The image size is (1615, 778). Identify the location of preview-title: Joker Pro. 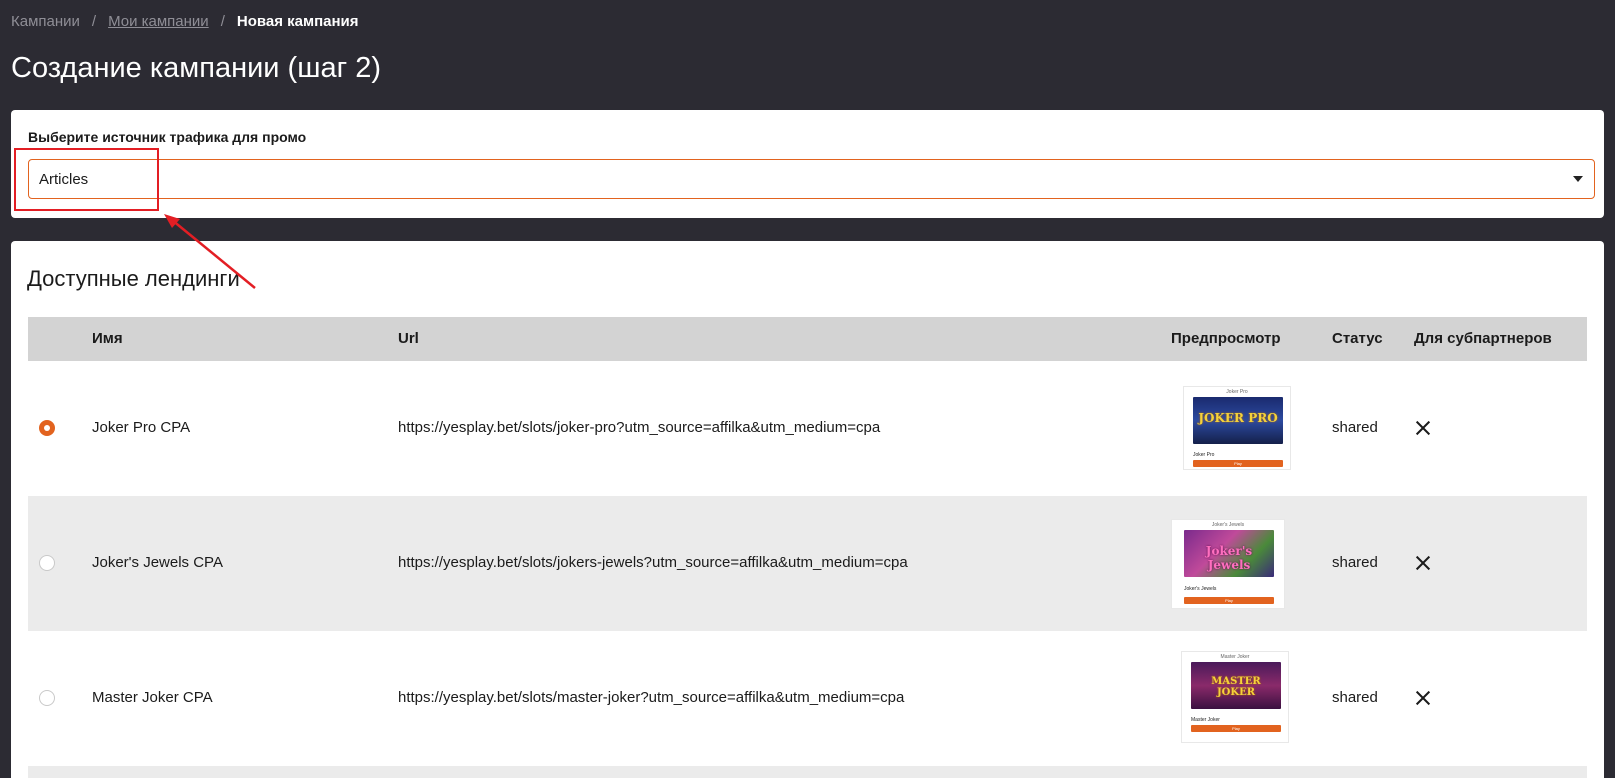
(1237, 392).